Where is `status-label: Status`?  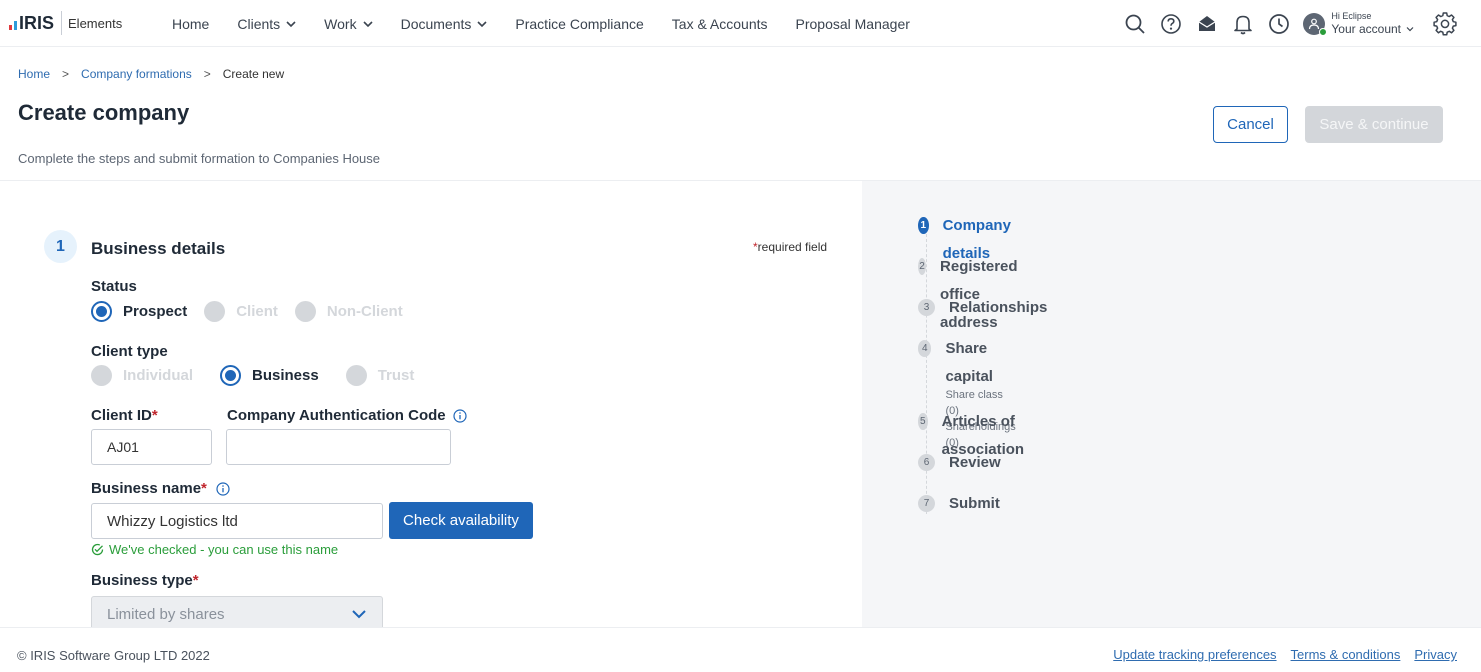 status-label: Status is located at coordinates (114, 286).